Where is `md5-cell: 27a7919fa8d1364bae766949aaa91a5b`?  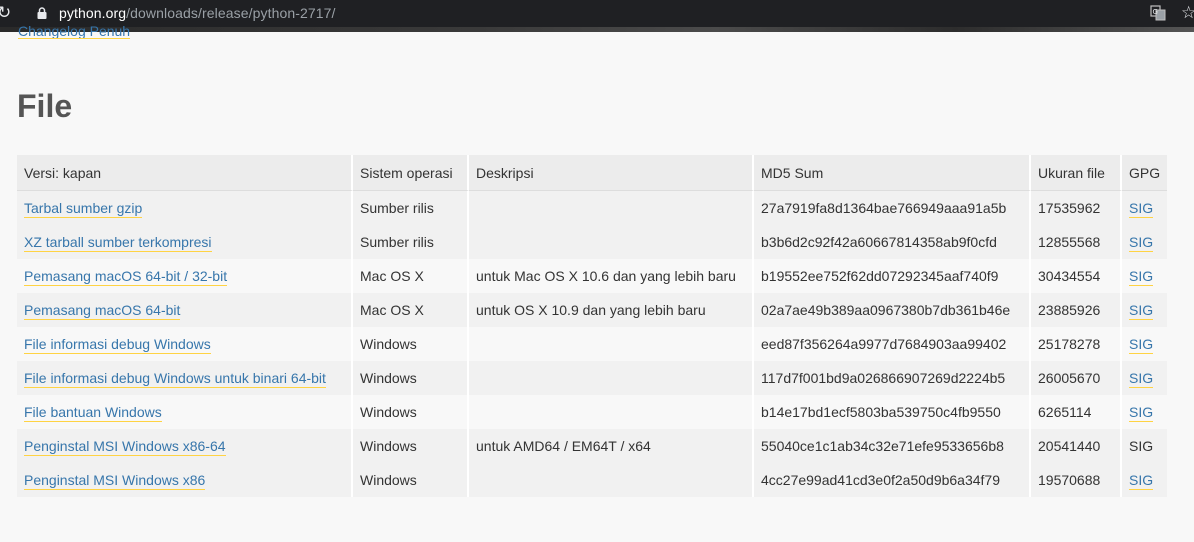 md5-cell: 27a7919fa8d1364bae766949aaa91a5b is located at coordinates (892, 208).